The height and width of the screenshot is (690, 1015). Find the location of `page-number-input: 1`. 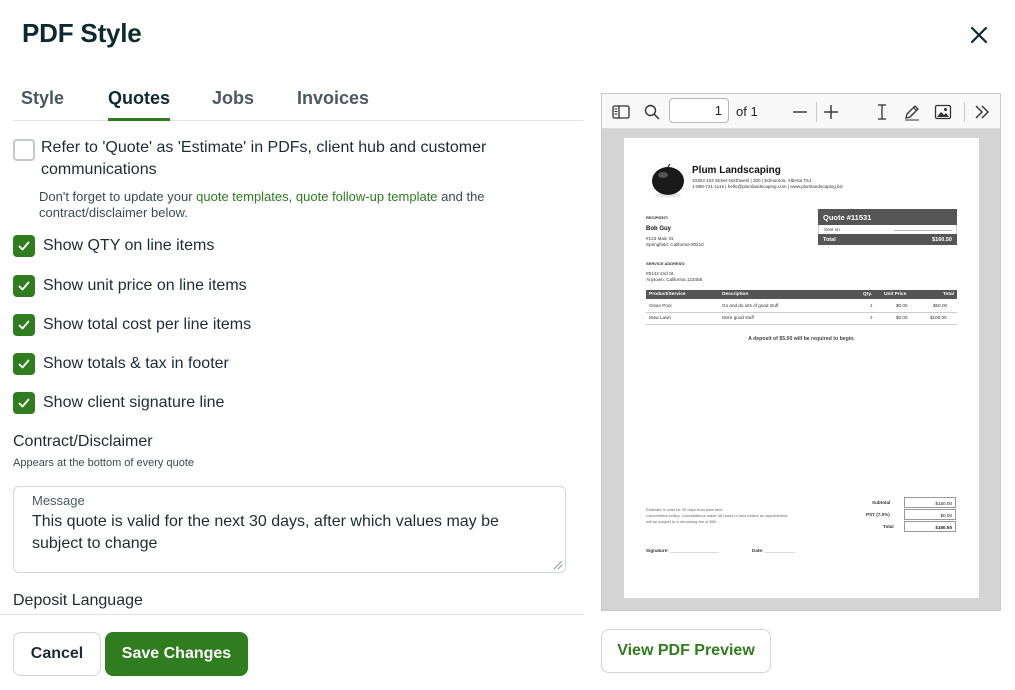

page-number-input: 1 is located at coordinates (699, 110).